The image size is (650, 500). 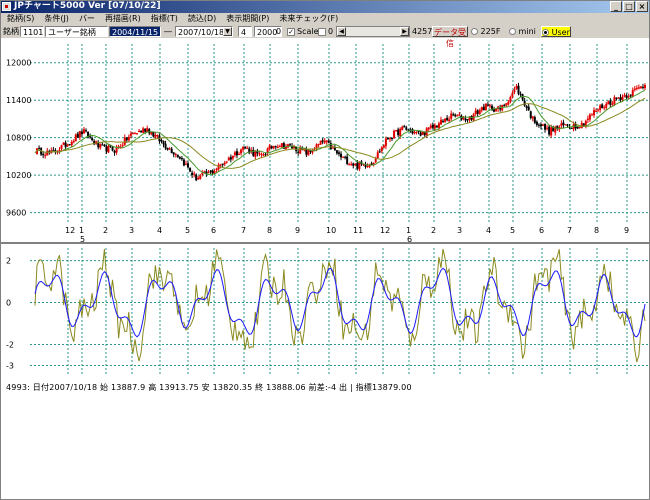 I want to click on param-1-input: 4, so click(x=245, y=31).